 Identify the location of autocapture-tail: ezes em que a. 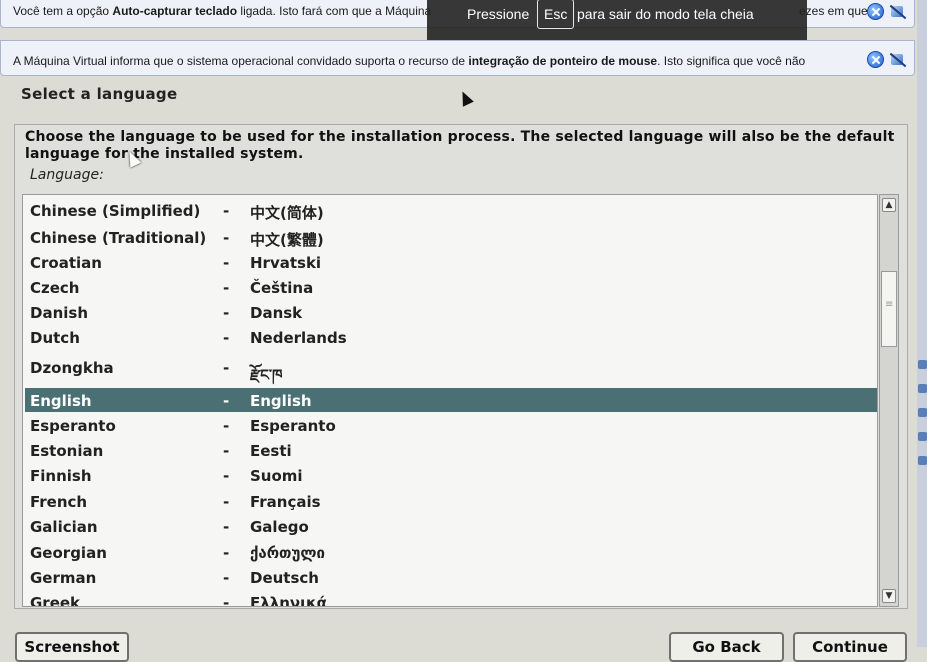
(838, 11).